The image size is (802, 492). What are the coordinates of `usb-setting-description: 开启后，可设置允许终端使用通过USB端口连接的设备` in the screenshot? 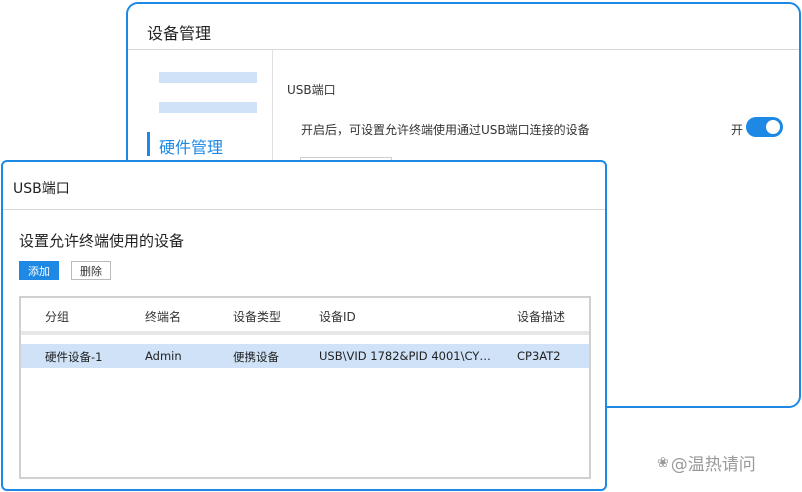 It's located at (445, 130).